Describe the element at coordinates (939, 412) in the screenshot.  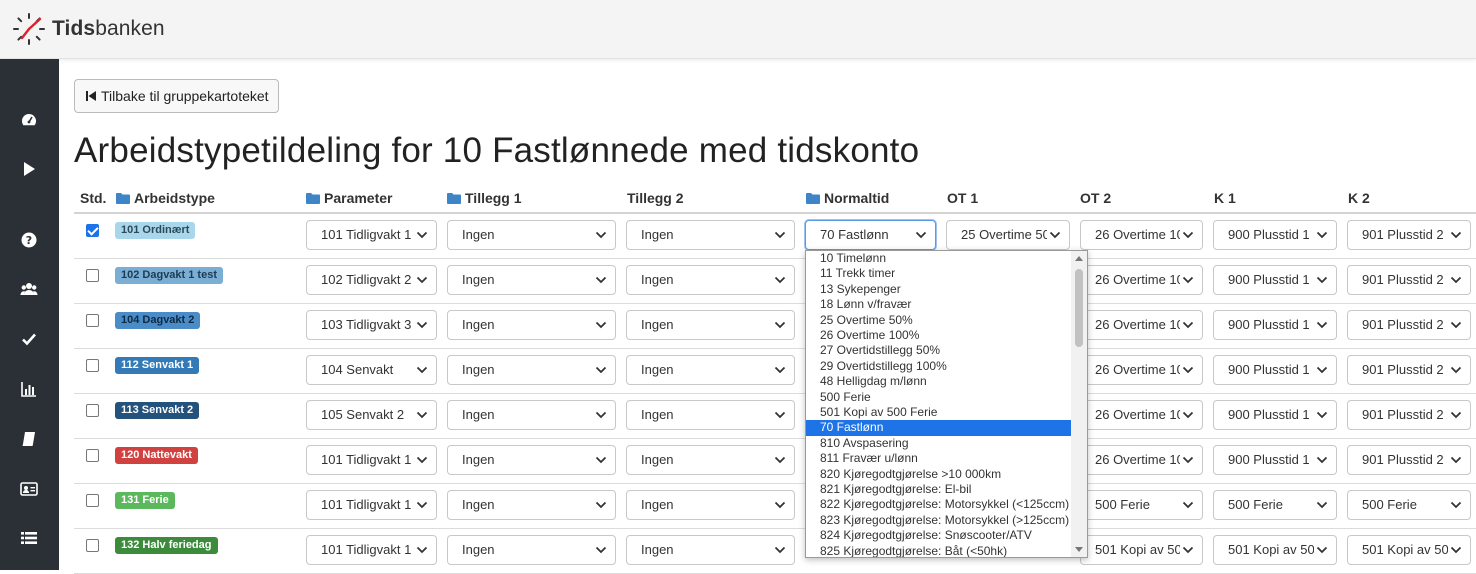
I see `dropdown-option: 501 Kopi av 500 Ferie` at that location.